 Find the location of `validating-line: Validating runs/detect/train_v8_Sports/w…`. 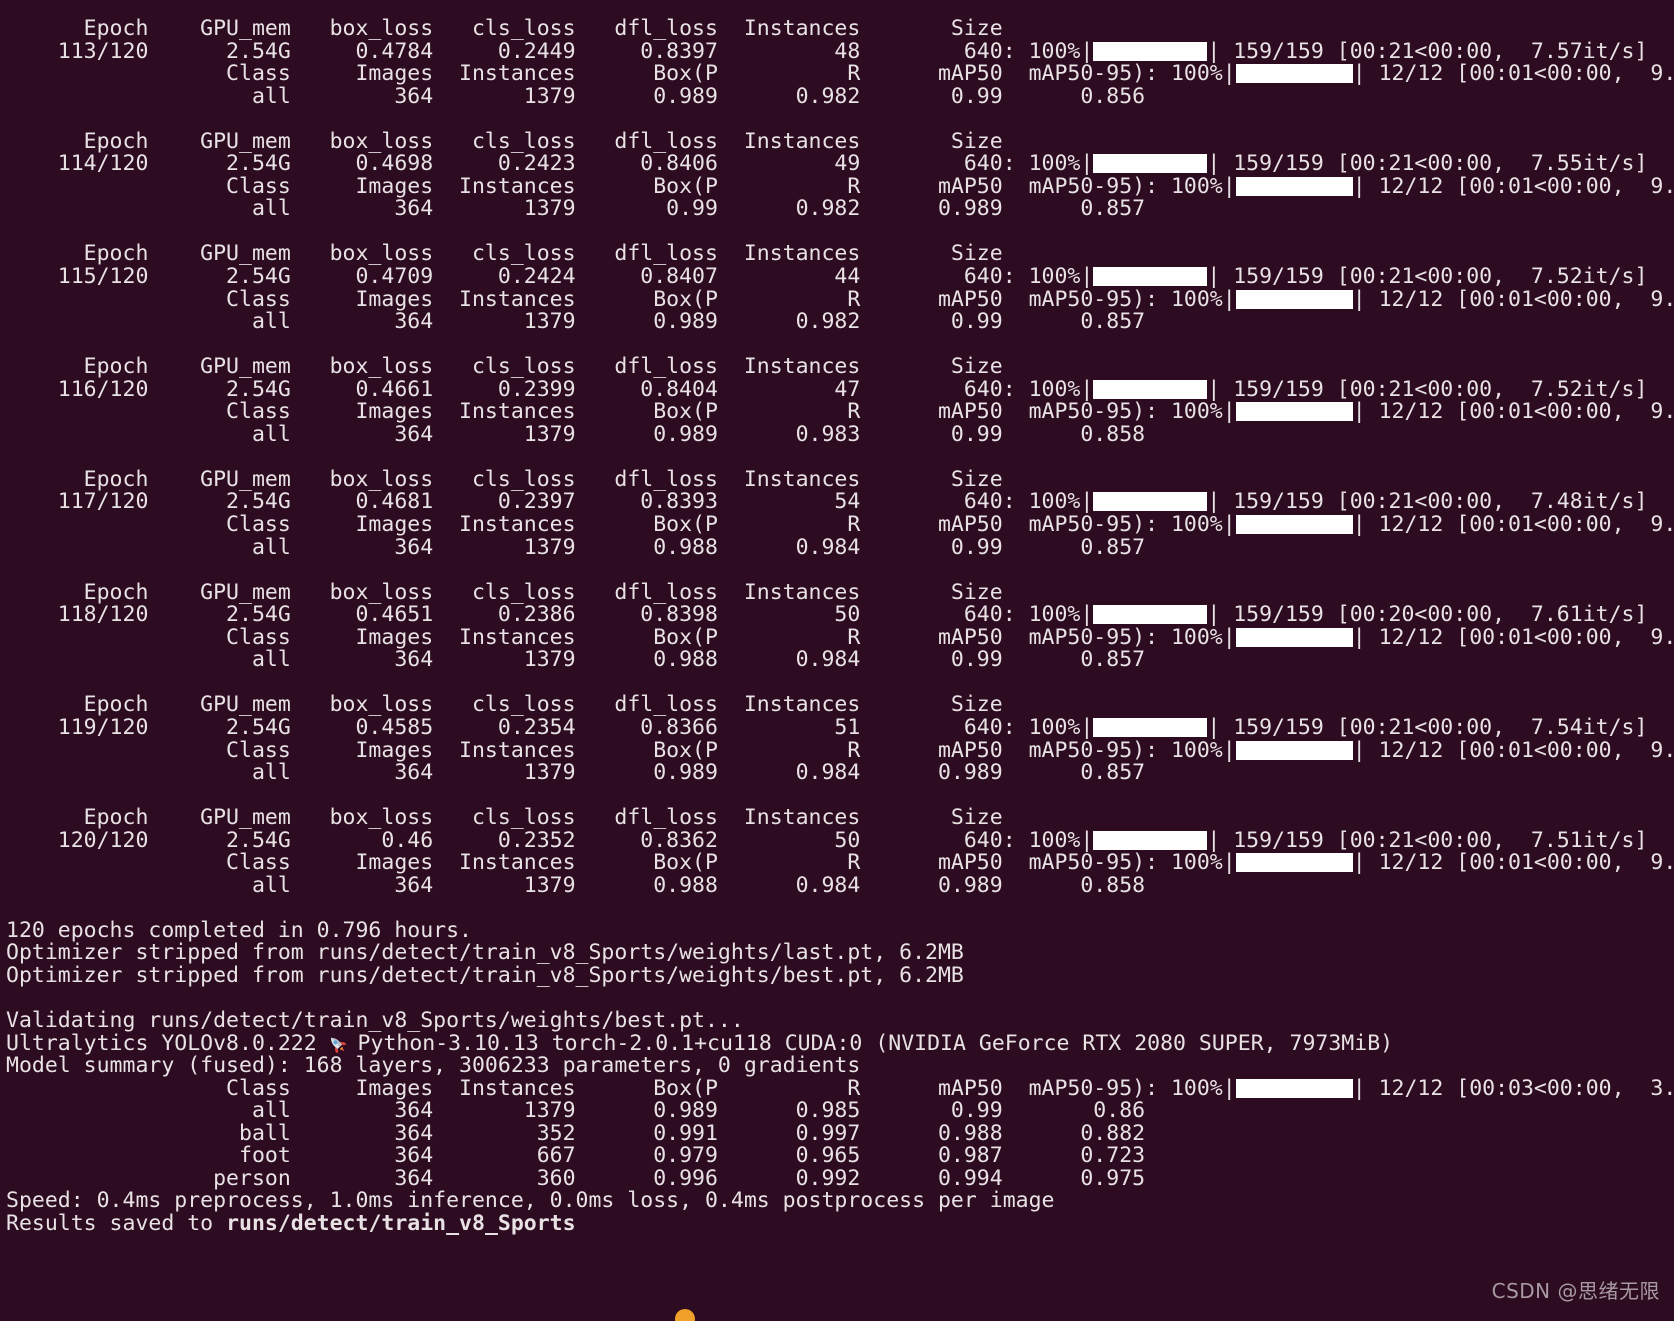

validating-line: Validating runs/detect/train_v8_Sports/w… is located at coordinates (375, 1021).